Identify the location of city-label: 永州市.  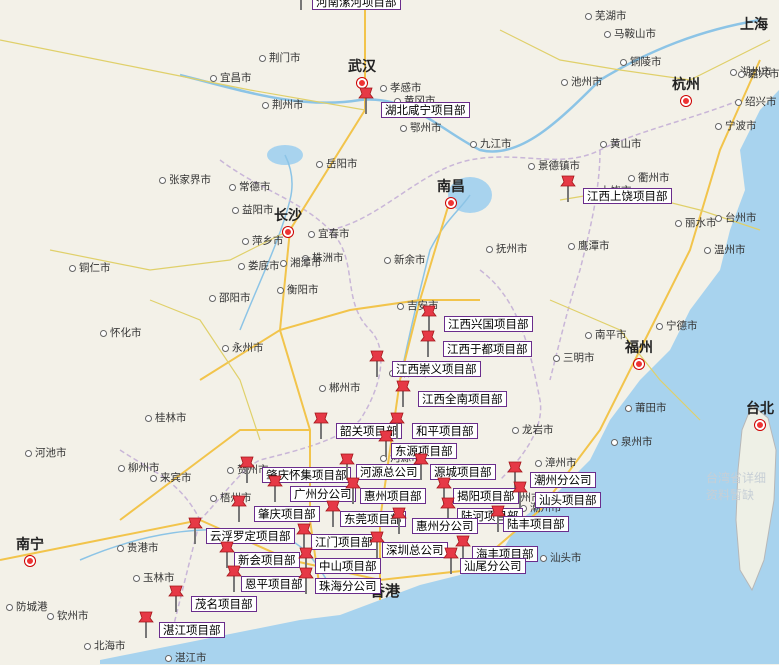
(243, 347).